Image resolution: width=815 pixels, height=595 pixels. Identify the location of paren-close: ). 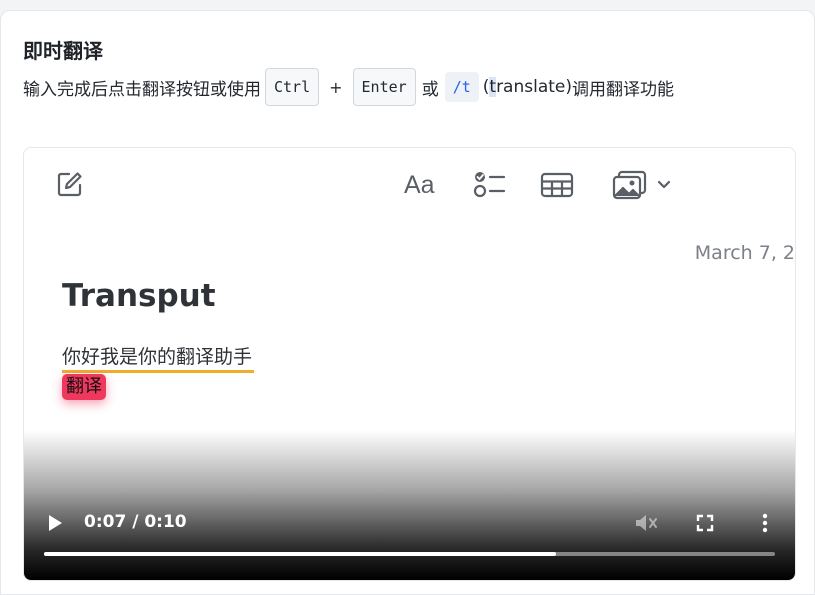
(569, 87).